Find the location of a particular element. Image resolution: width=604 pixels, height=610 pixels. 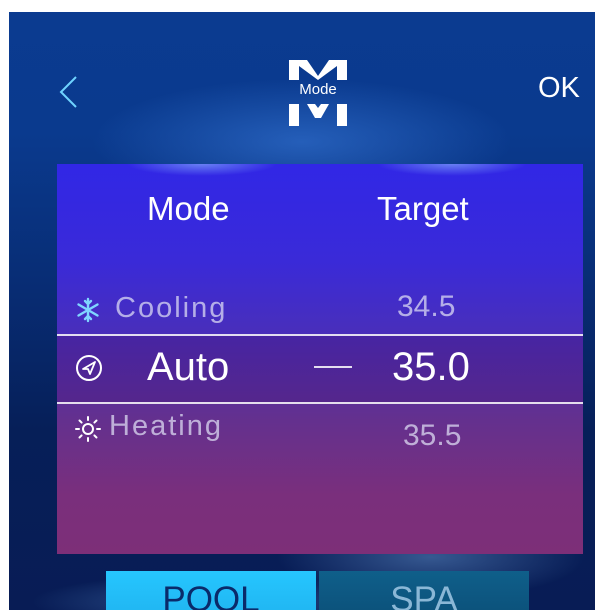

target-value-cooling: 34.5 is located at coordinates (426, 306).